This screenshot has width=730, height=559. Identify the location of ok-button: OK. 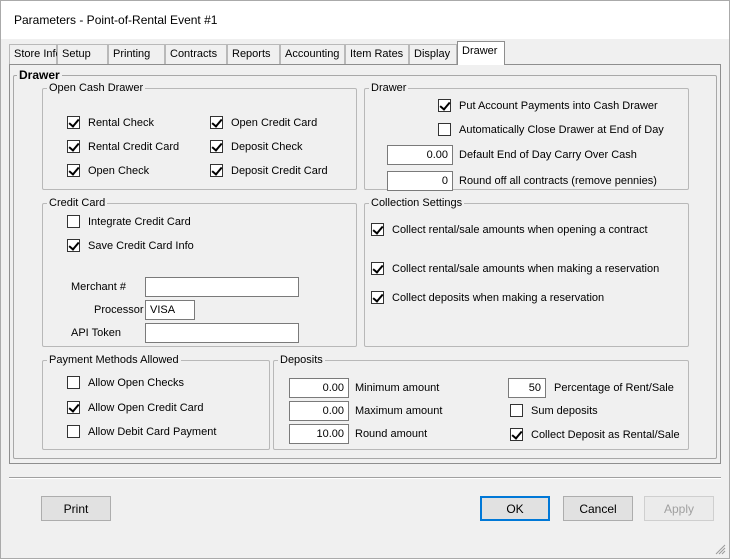
(515, 508).